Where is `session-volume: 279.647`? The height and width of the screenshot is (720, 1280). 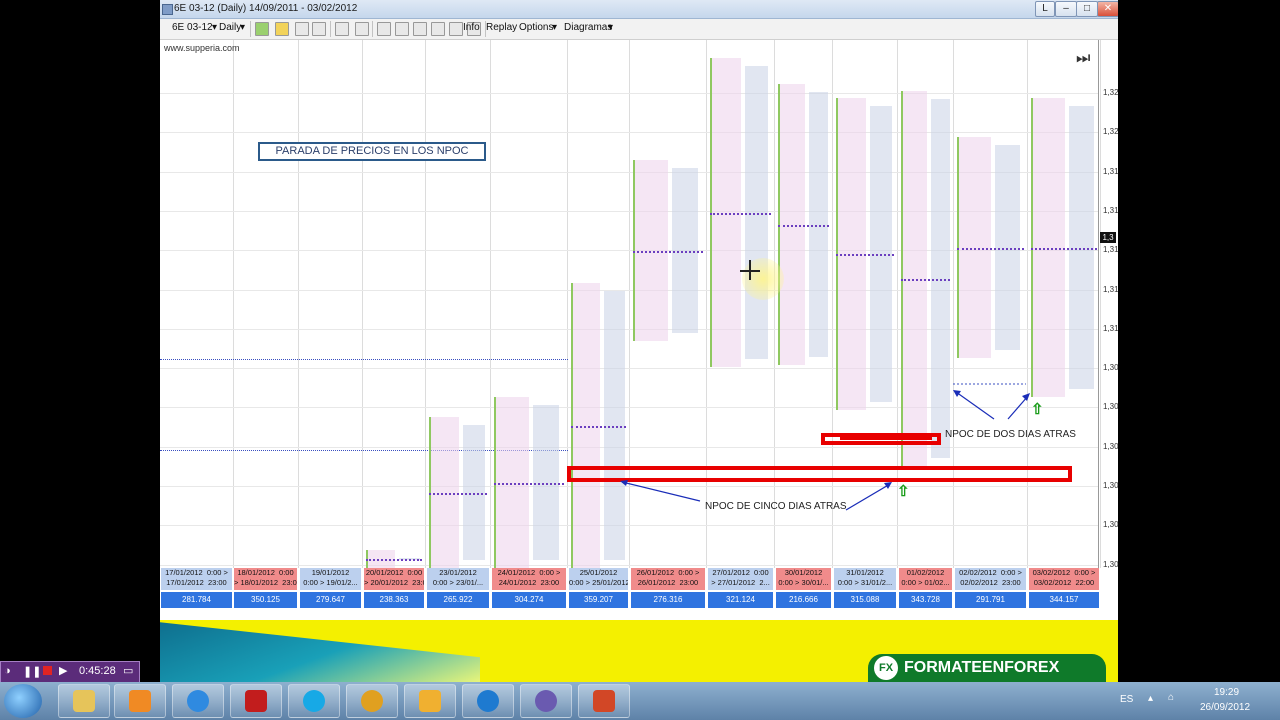 session-volume: 279.647 is located at coordinates (330, 600).